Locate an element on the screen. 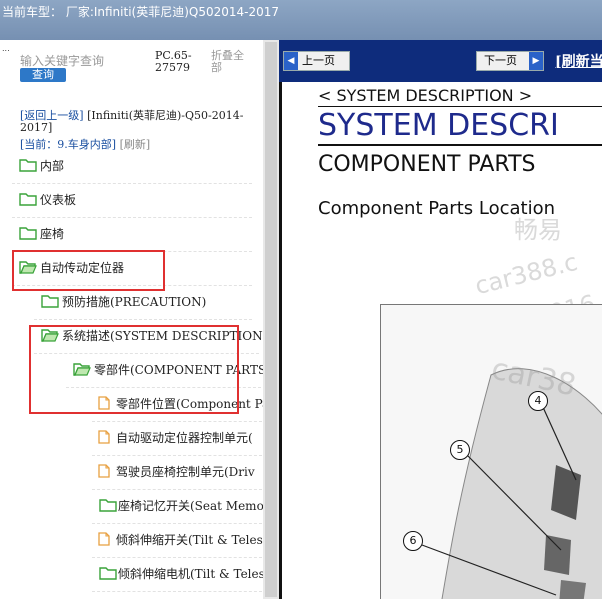 Image resolution: width=602 pixels, height=599 pixels. highlight-box-component-parts is located at coordinates (134, 369).